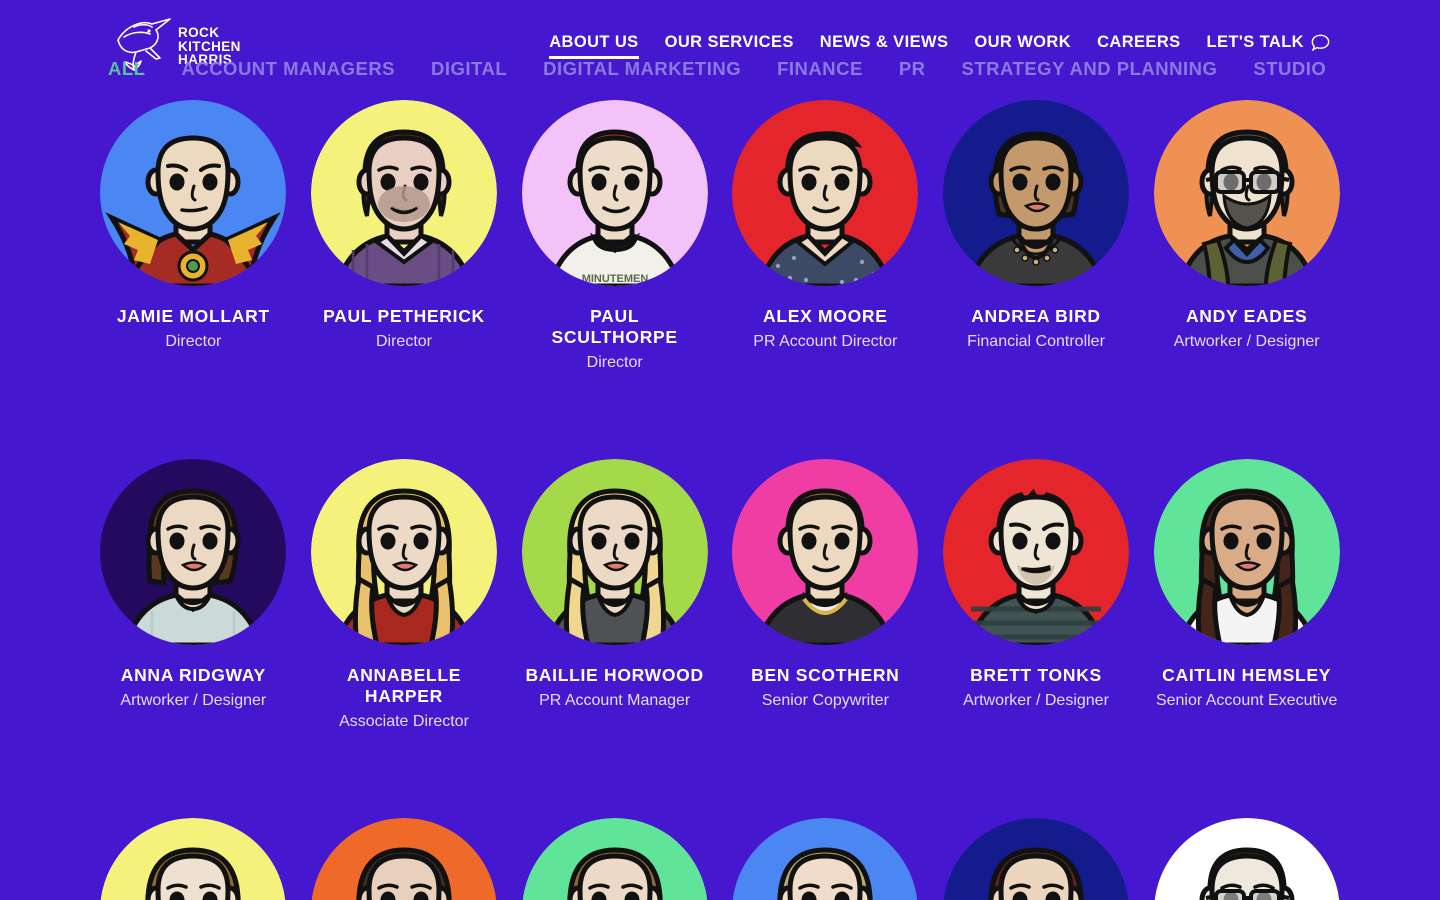 The width and height of the screenshot is (1440, 900). I want to click on team-member-card: ANDY EADES Artworker / Designer, so click(1246, 236).